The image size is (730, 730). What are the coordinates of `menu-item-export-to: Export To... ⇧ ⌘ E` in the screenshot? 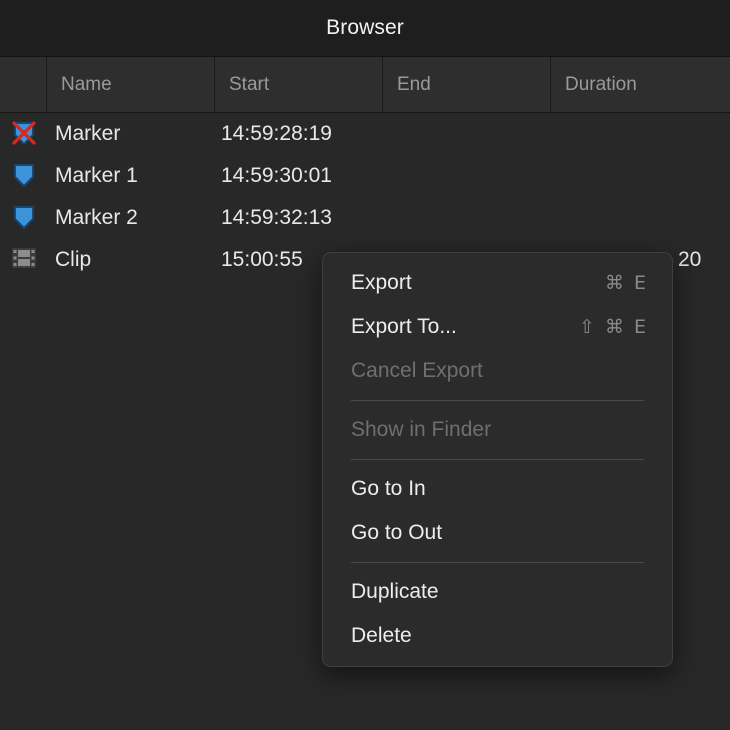 It's located at (497, 327).